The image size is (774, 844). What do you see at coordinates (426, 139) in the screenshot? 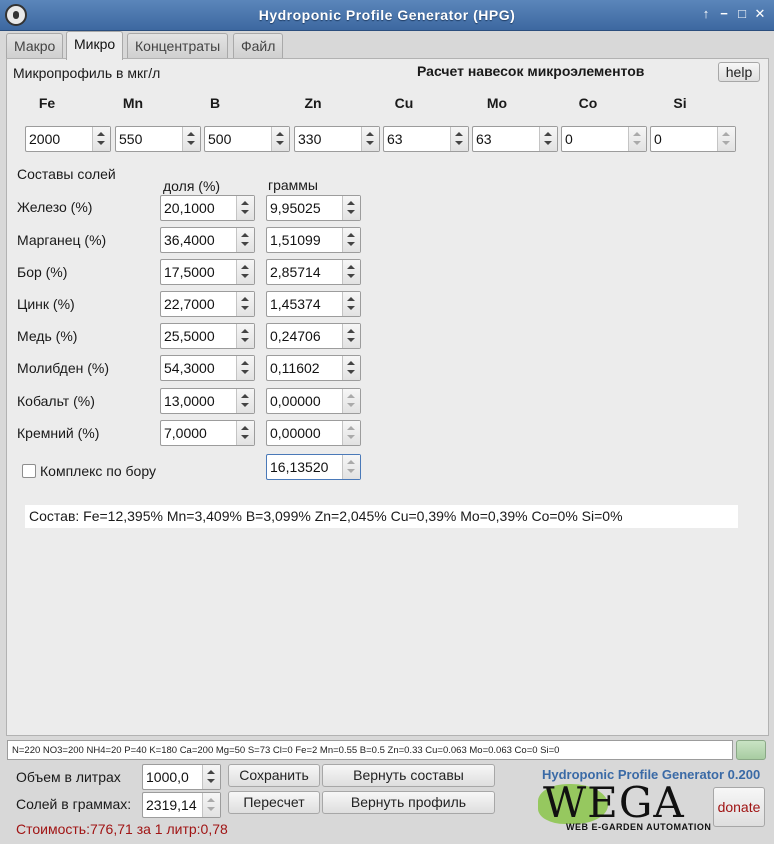
I see `cu-spinbox: 63` at bounding box center [426, 139].